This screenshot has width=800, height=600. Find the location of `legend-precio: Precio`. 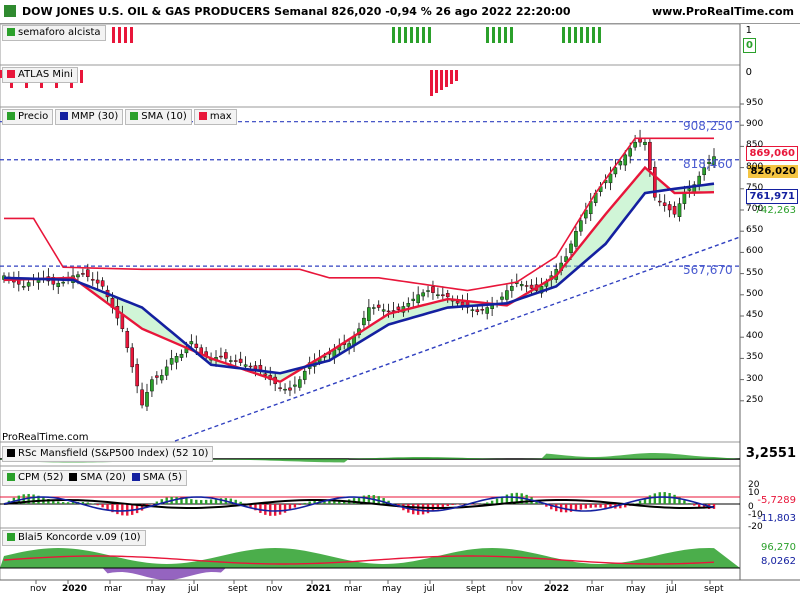

legend-precio: Precio is located at coordinates (28, 117).